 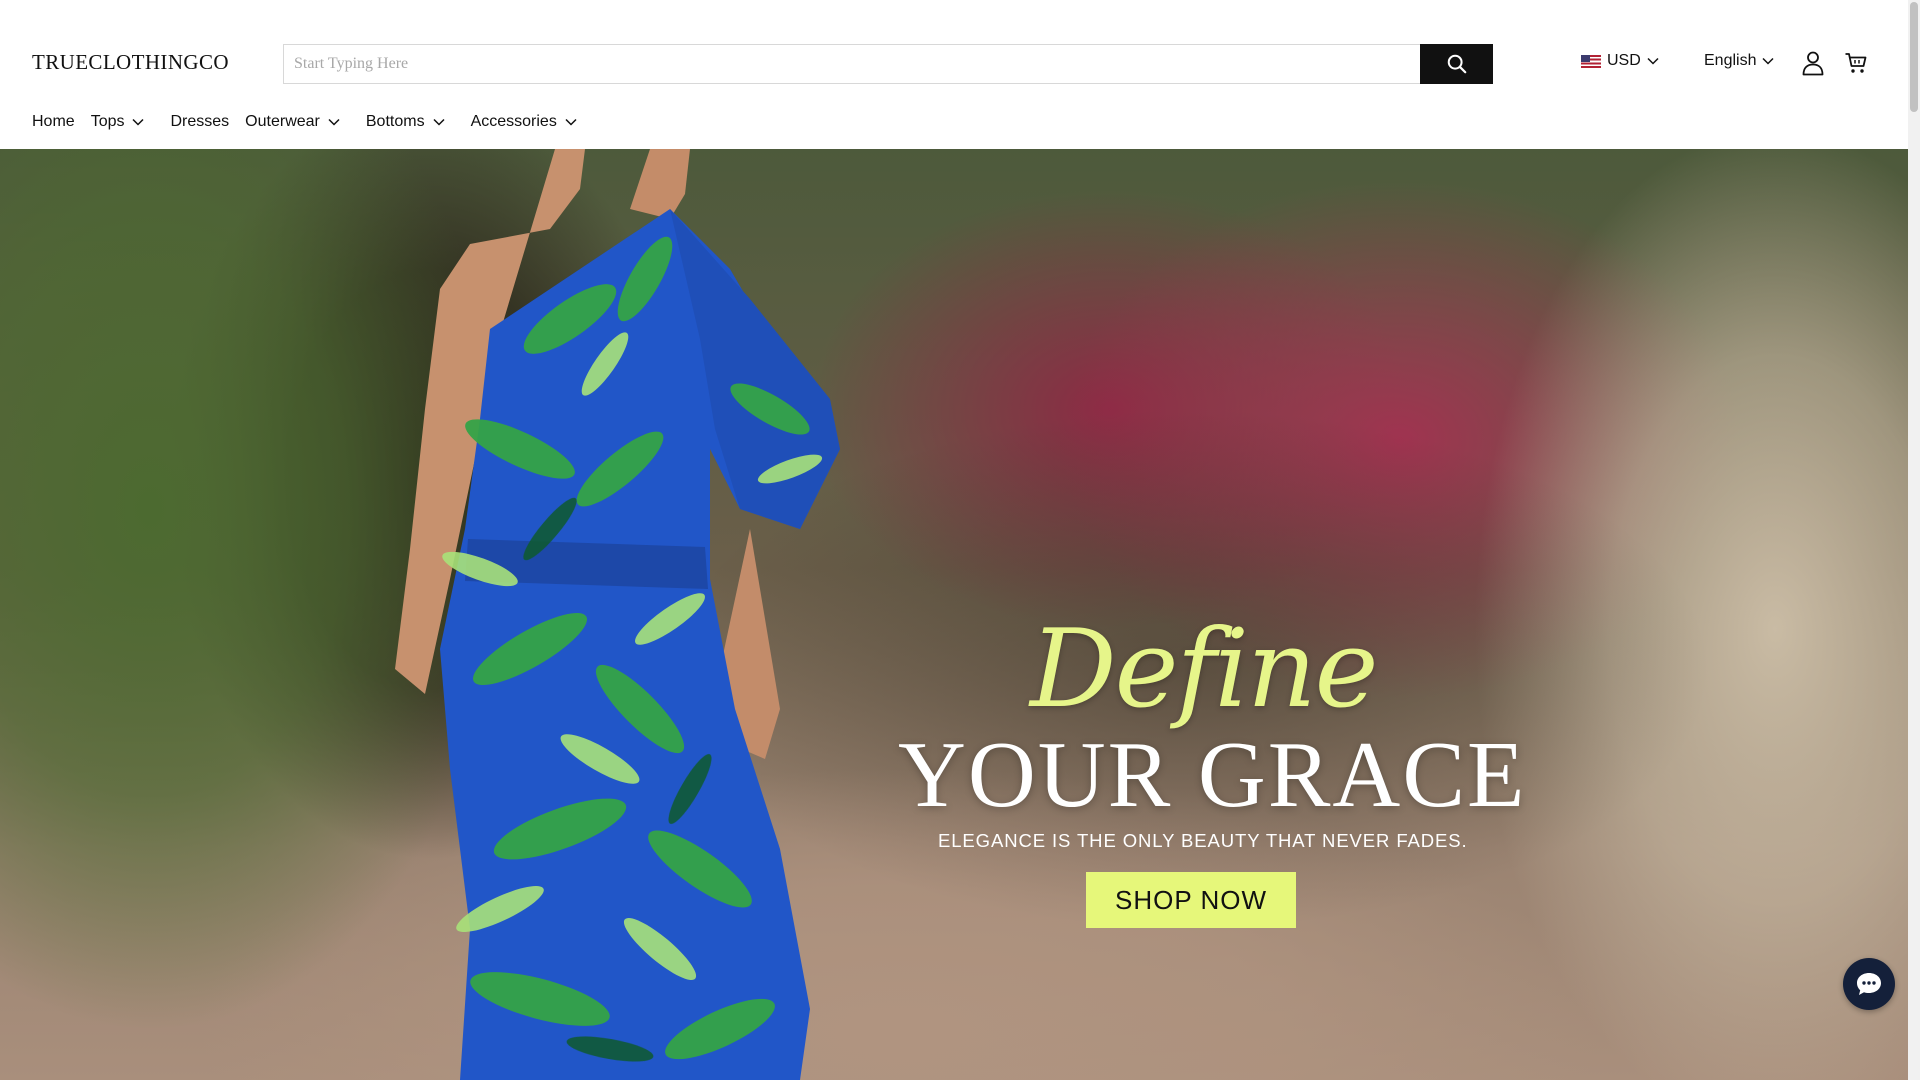 I want to click on site-logo: TRUECLOTHINGCO, so click(x=130, y=62).